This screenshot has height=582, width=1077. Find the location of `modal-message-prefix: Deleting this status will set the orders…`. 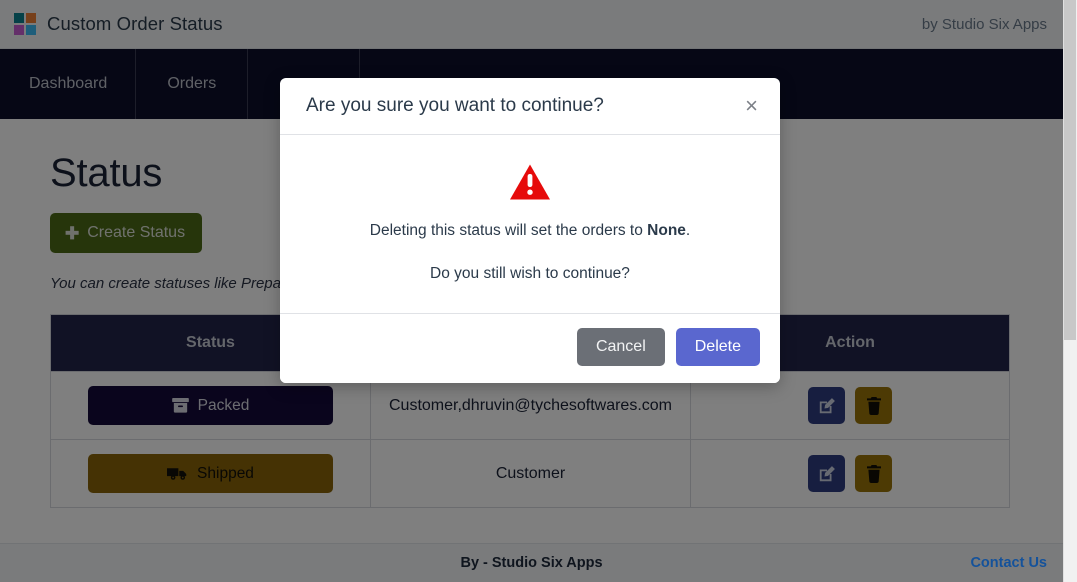

modal-message-prefix: Deleting this status will set the orders… is located at coordinates (508, 230).